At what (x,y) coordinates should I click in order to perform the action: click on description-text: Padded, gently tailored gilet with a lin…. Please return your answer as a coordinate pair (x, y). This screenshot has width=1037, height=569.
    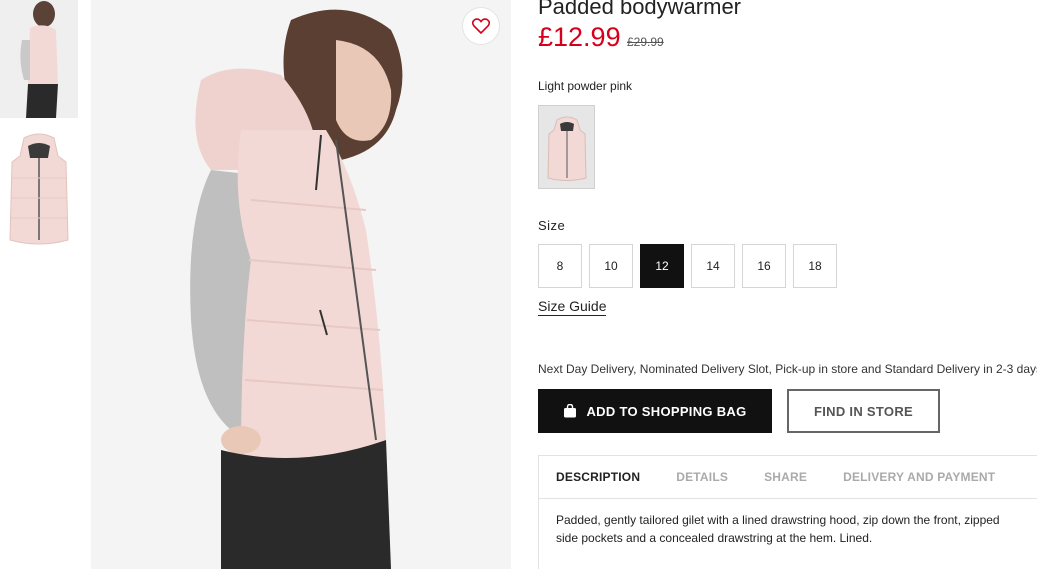
    Looking at the image, I should click on (778, 529).